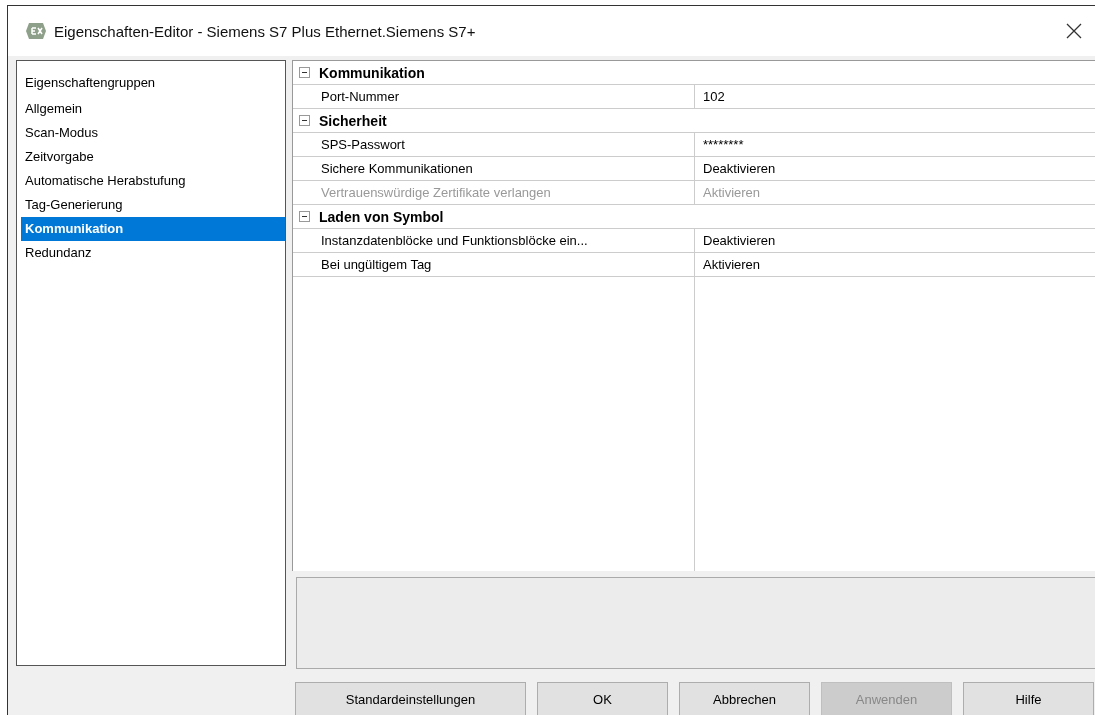 The width and height of the screenshot is (1095, 715). Describe the element at coordinates (728, 264) in the screenshot. I see `property-value: Aktivieren` at that location.